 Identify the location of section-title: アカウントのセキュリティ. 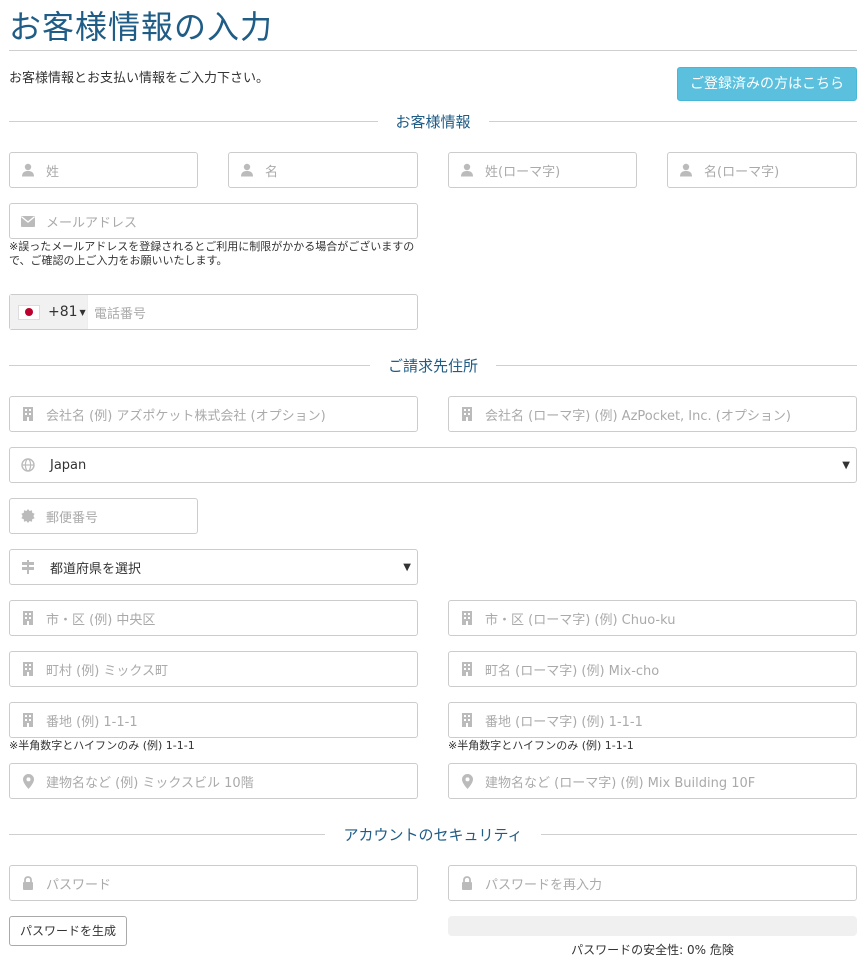
(433, 834).